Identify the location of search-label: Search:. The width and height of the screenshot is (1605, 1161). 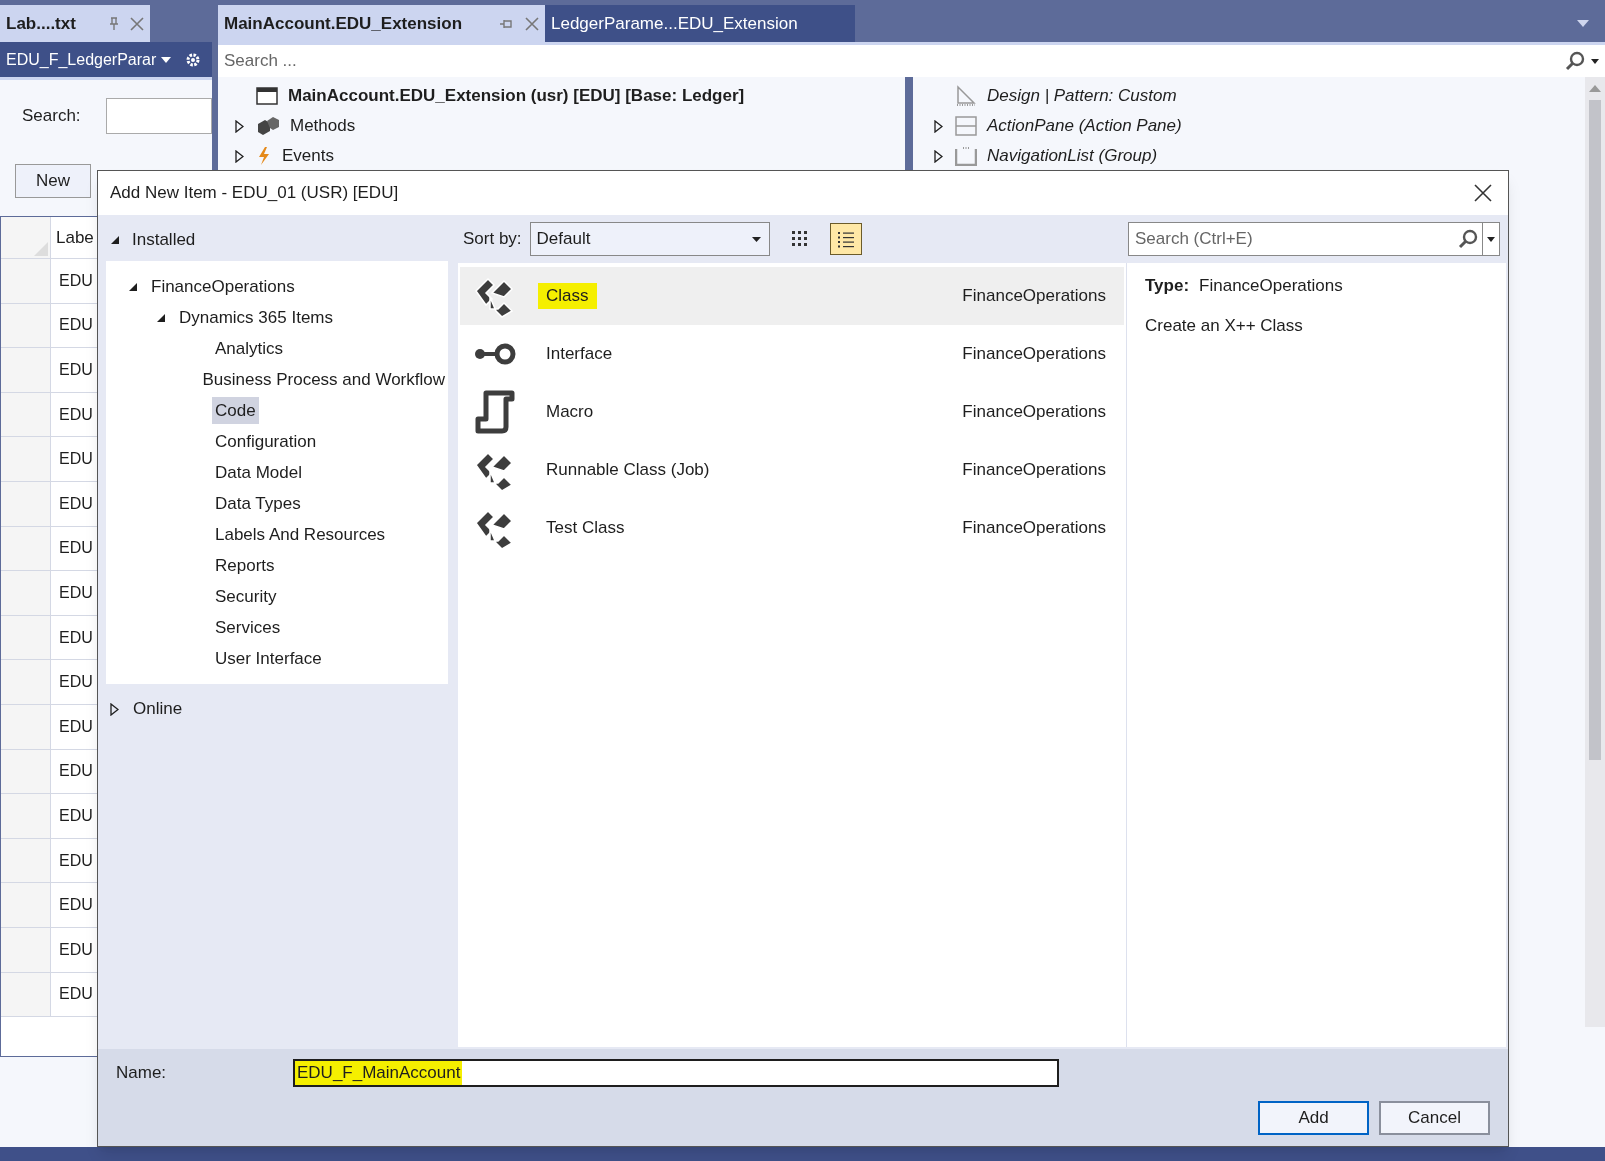
(51, 116).